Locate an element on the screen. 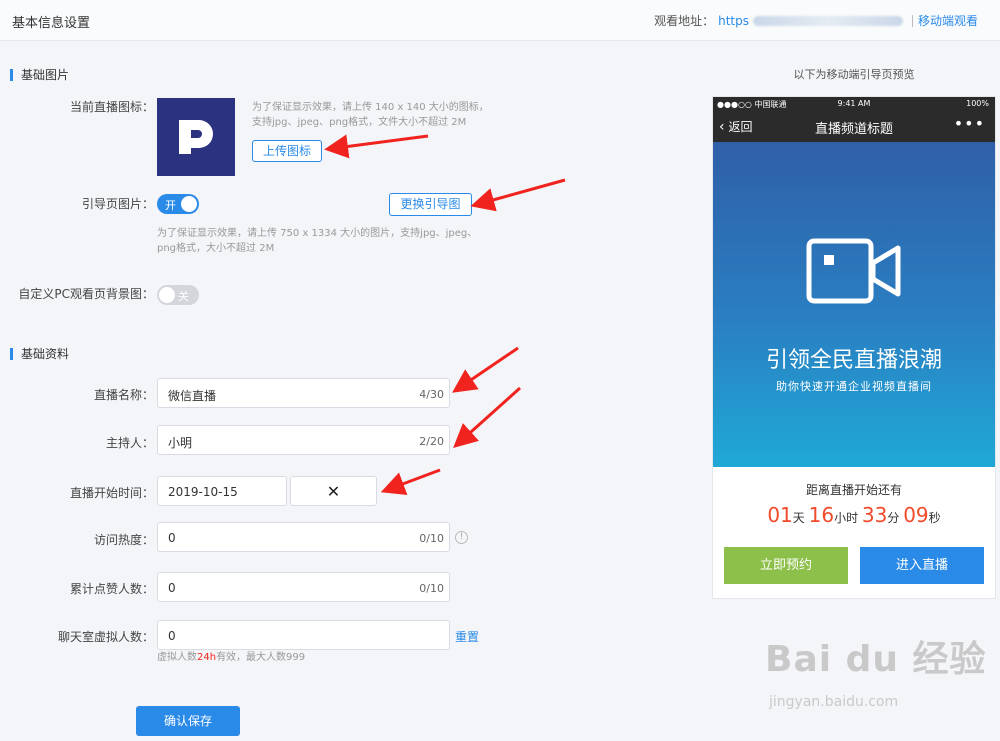 The image size is (1000, 741). arrow-host is located at coordinates (487, 417).